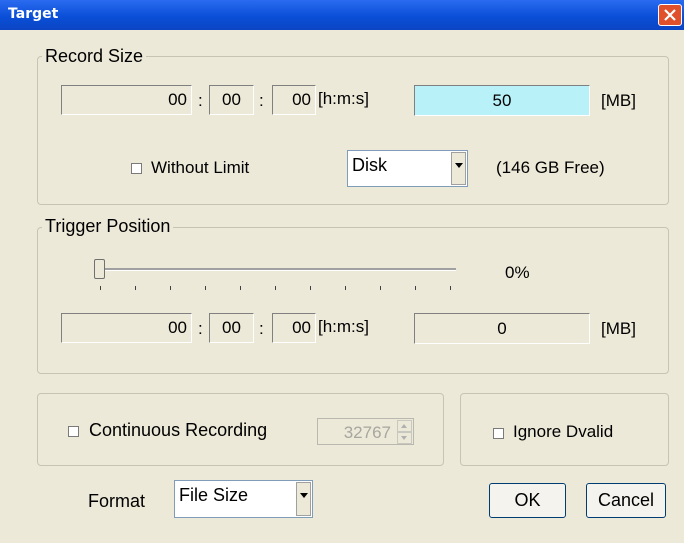  What do you see at coordinates (502, 100) in the screenshot?
I see `record-size-input: 50` at bounding box center [502, 100].